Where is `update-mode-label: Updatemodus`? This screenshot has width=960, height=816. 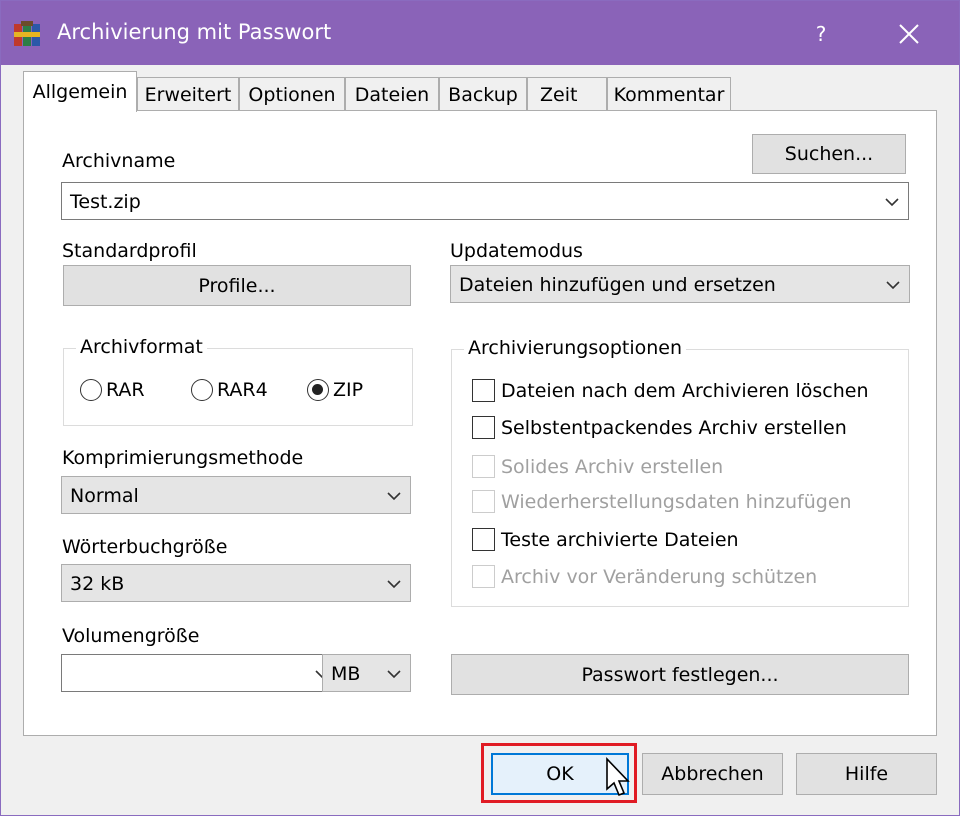
update-mode-label: Updatemodus is located at coordinates (516, 251).